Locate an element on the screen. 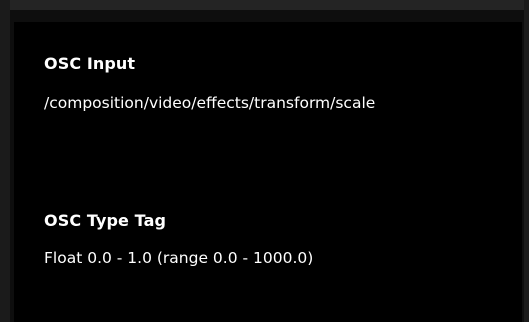 Image resolution: width=529 pixels, height=322 pixels. osc-type-tag-label: OSC Type Tag is located at coordinates (105, 220).